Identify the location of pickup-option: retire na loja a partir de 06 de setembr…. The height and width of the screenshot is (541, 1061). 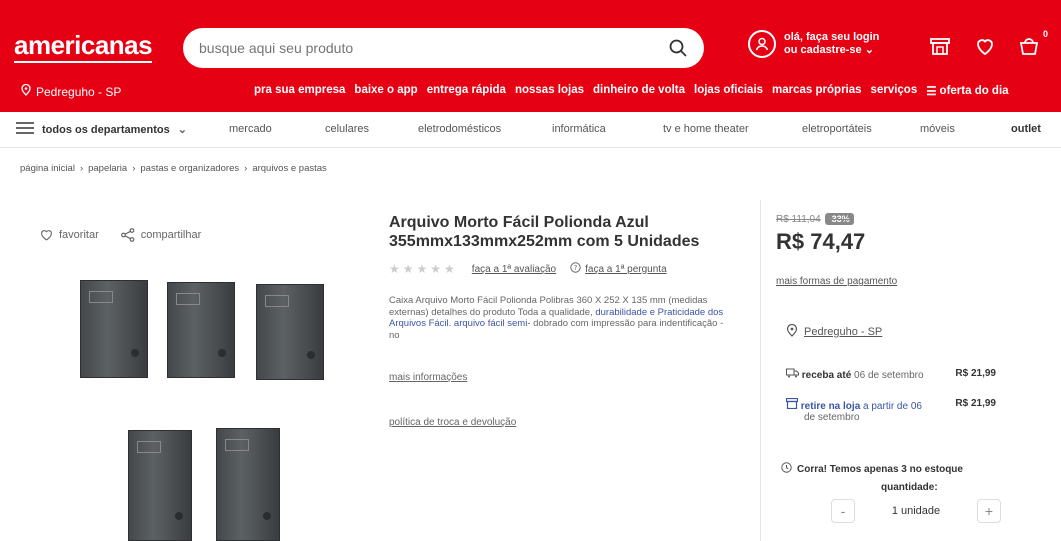
(890, 410).